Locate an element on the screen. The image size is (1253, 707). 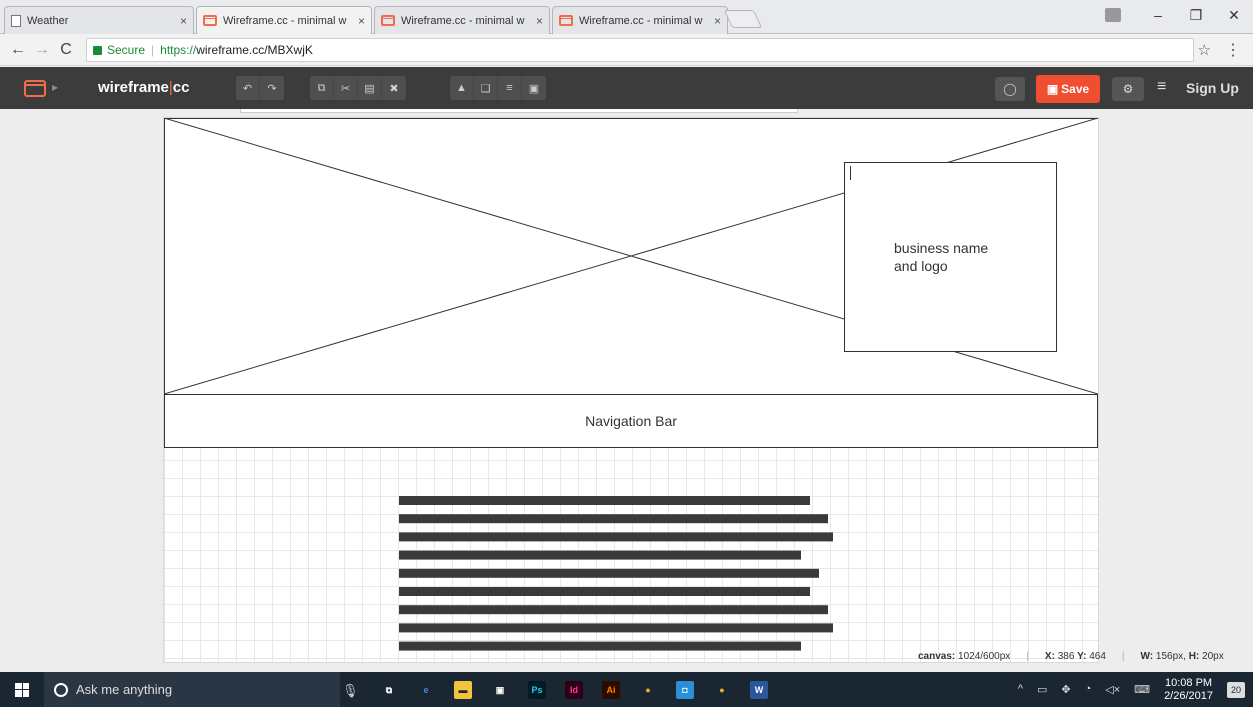
settings-button: ⚙ is located at coordinates (1128, 89).